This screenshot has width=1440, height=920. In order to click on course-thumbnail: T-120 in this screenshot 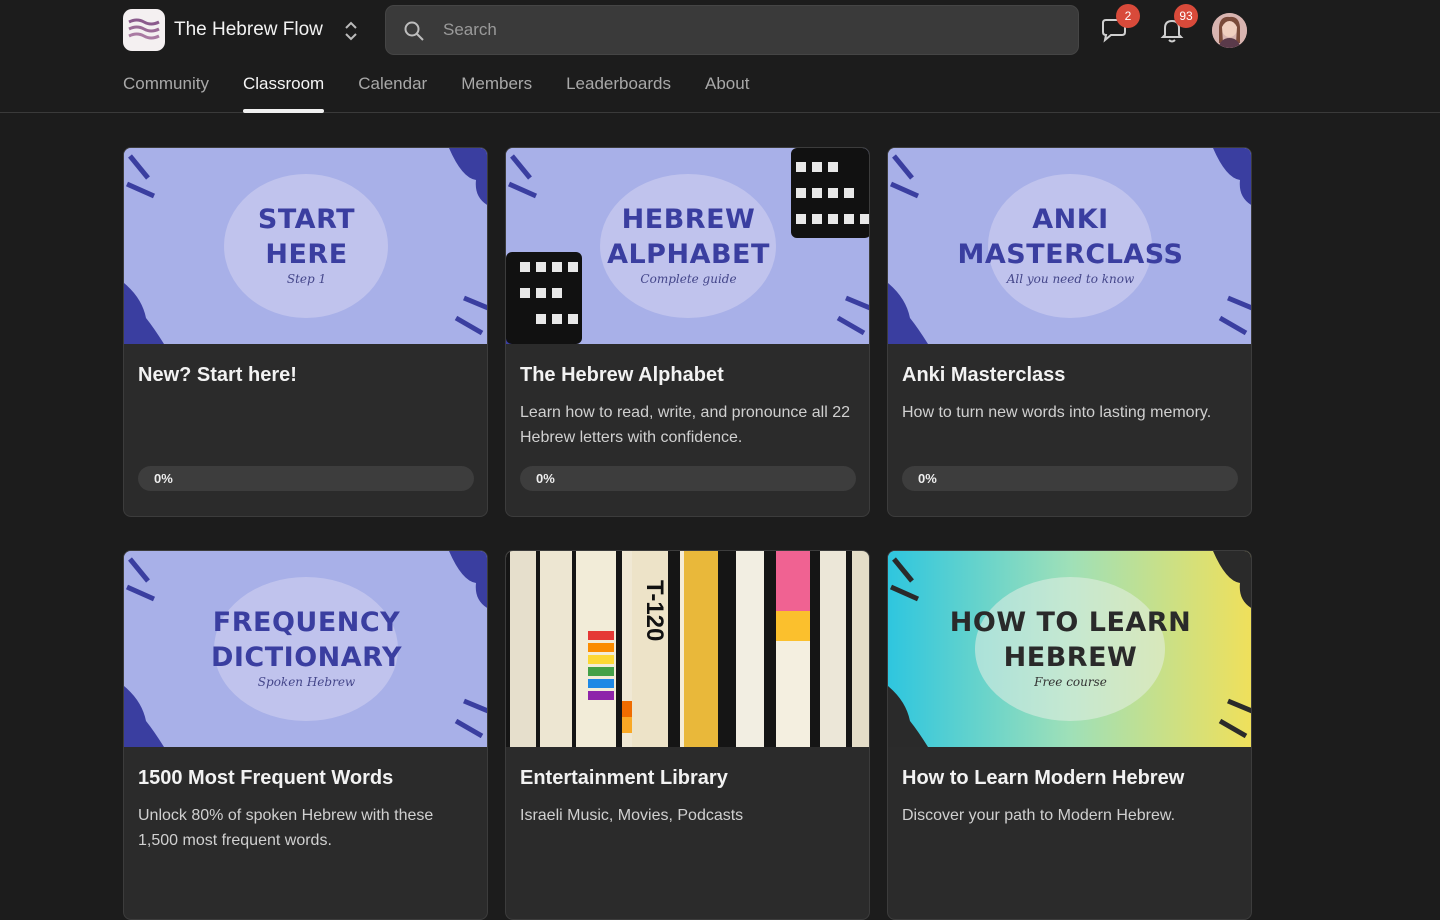, I will do `click(687, 649)`.